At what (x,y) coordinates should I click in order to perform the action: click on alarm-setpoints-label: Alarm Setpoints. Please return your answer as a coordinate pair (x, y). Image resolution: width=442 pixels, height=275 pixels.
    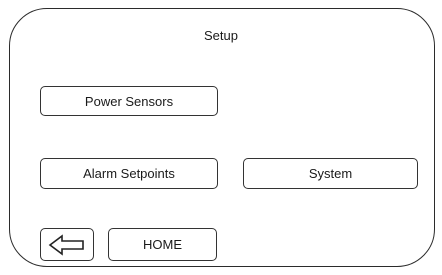
    Looking at the image, I should click on (129, 173).